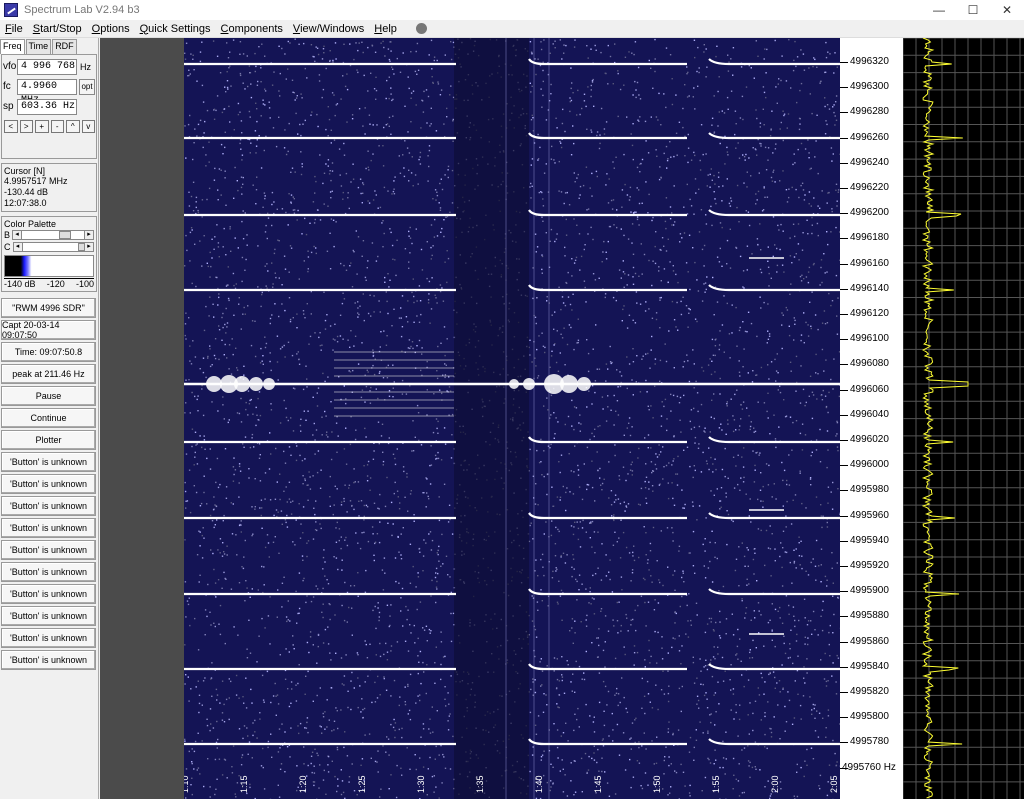 This screenshot has width=1024, height=799. I want to click on time-button: Time: 09:07:50.8, so click(48, 352).